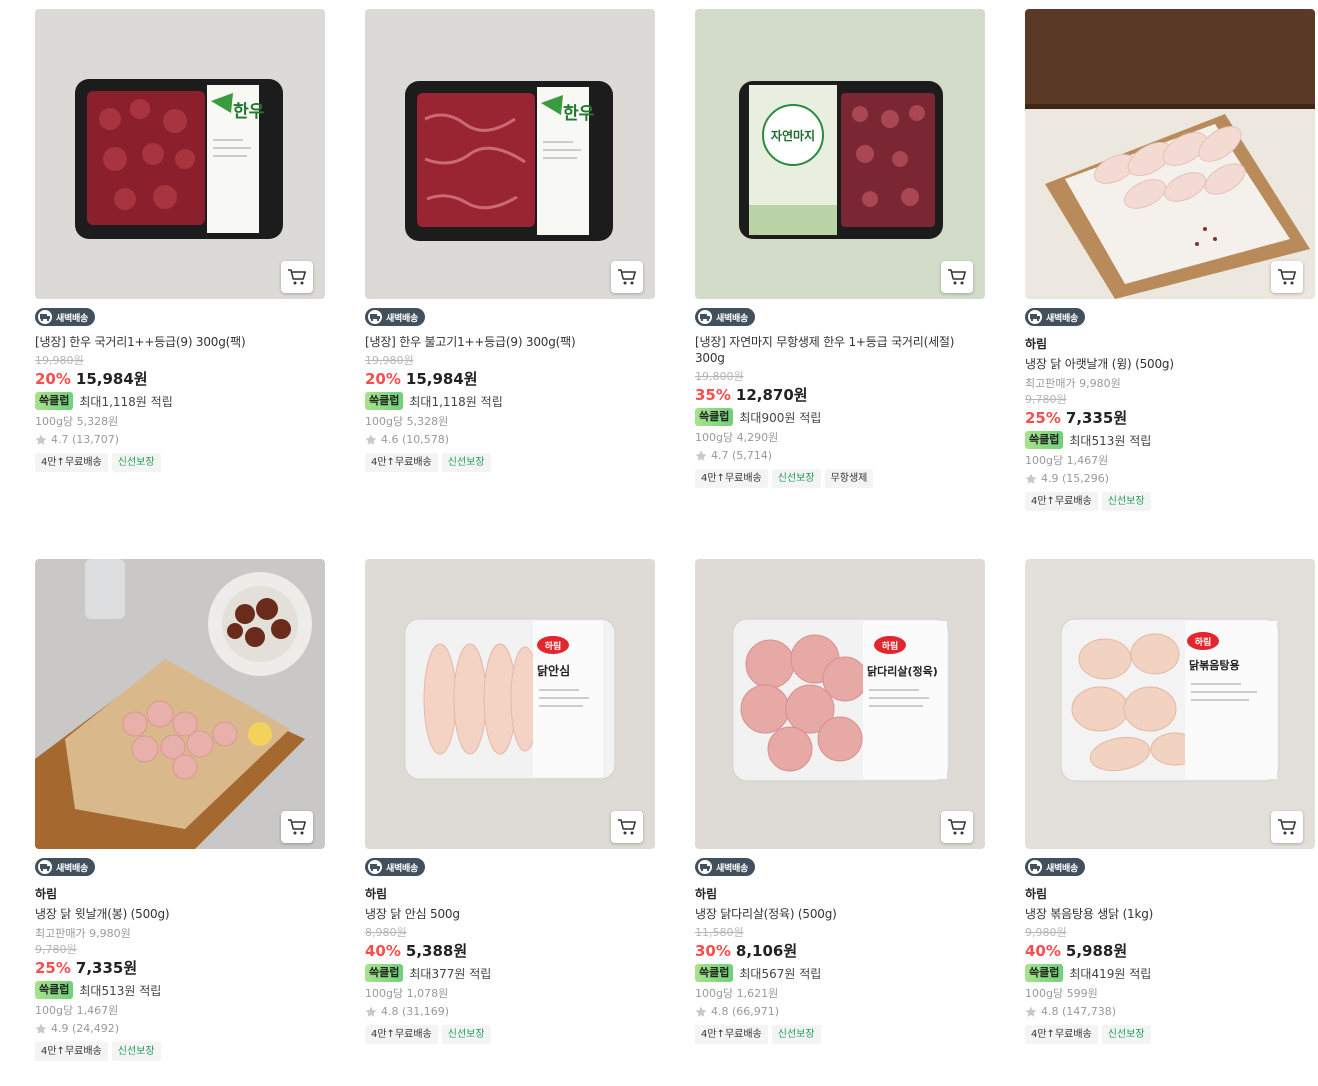  I want to click on unit-price: 100g당 4,290원, so click(737, 437).